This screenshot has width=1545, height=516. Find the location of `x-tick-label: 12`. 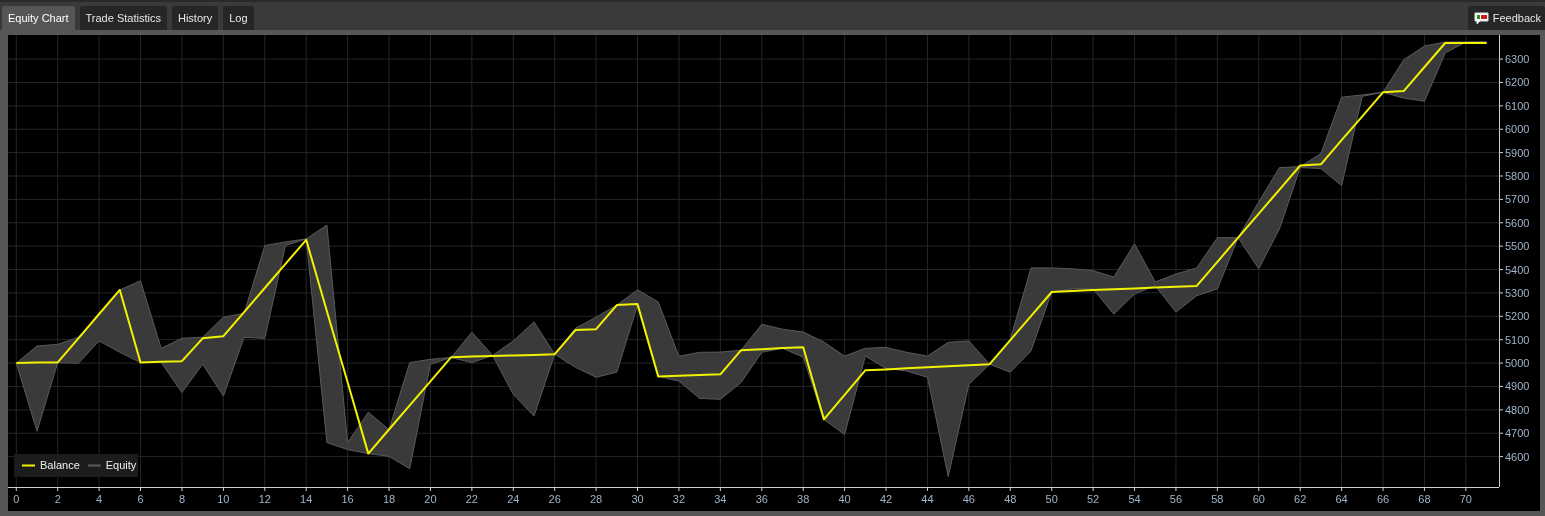

x-tick-label: 12 is located at coordinates (264, 499).